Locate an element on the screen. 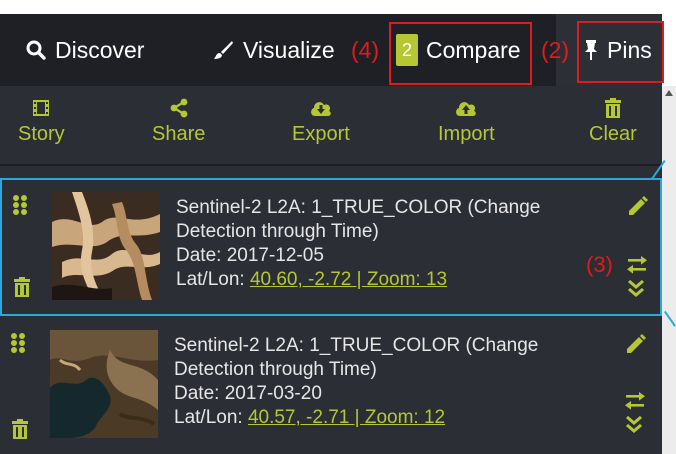 The width and height of the screenshot is (676, 454). story-label: Story is located at coordinates (41, 134).